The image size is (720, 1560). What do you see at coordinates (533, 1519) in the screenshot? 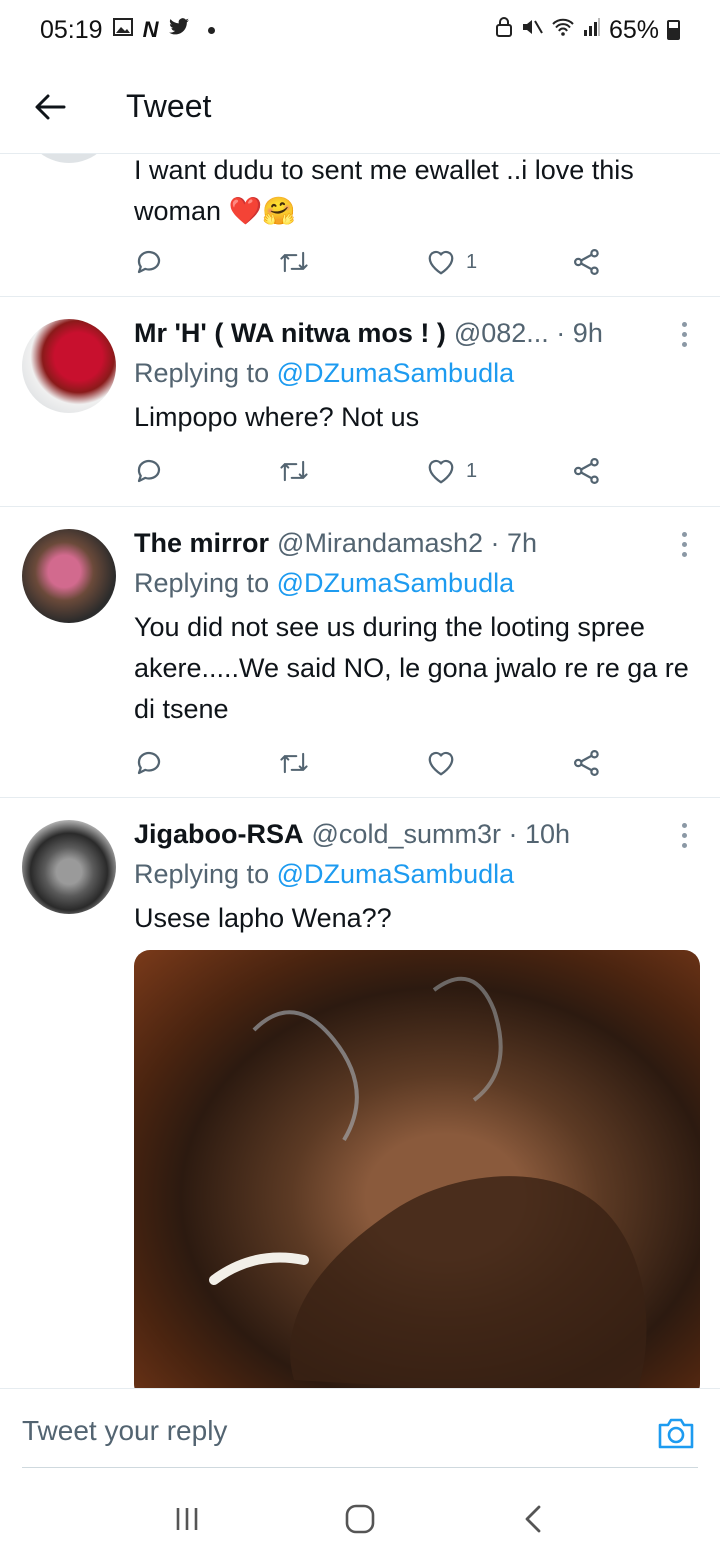
I see `back-nav-icon` at bounding box center [533, 1519].